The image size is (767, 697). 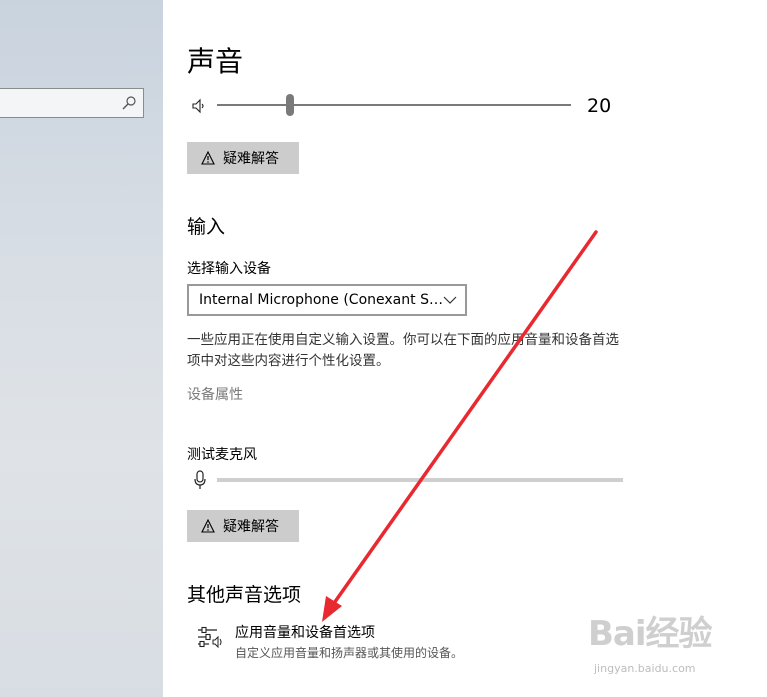 I want to click on volume-value: 20, so click(x=599, y=106).